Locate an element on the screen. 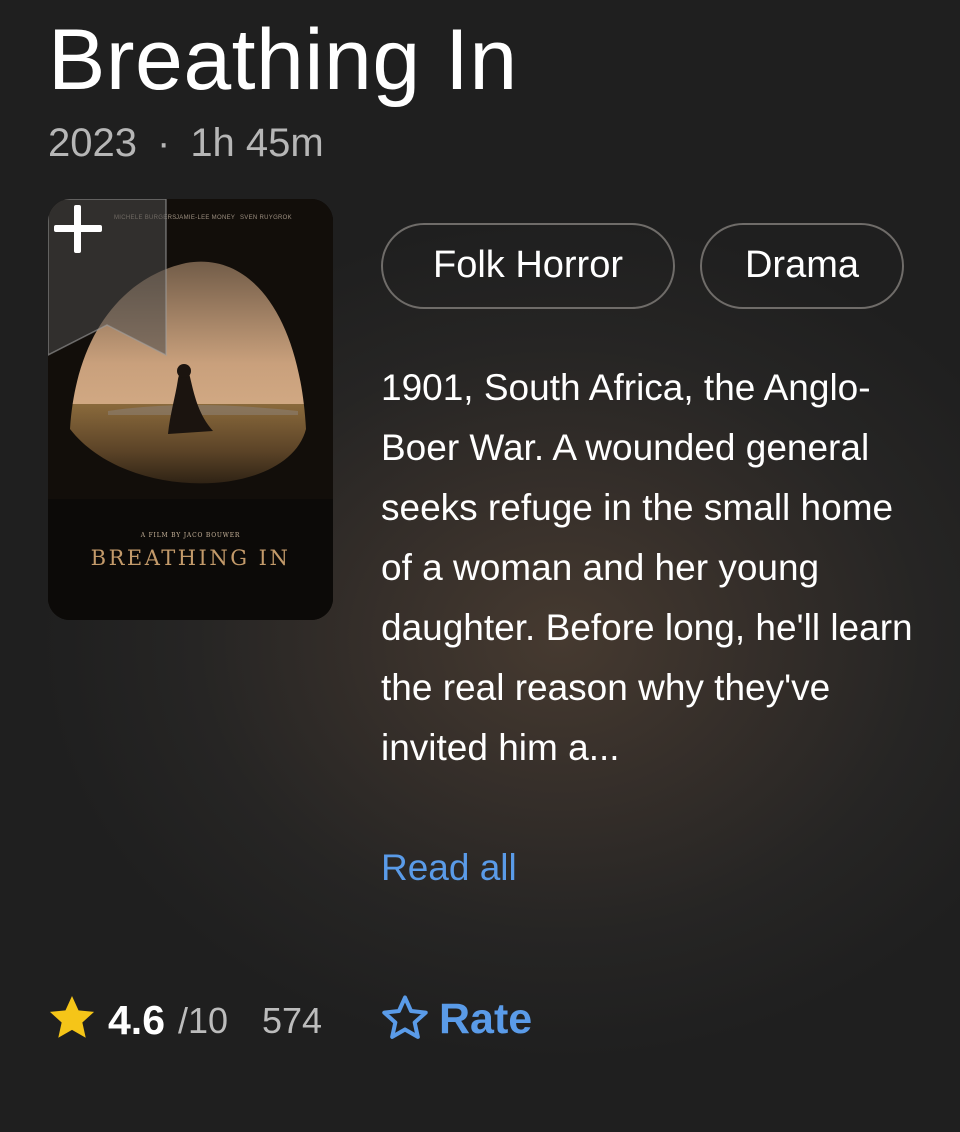  release-year: 2023 is located at coordinates (92, 143).